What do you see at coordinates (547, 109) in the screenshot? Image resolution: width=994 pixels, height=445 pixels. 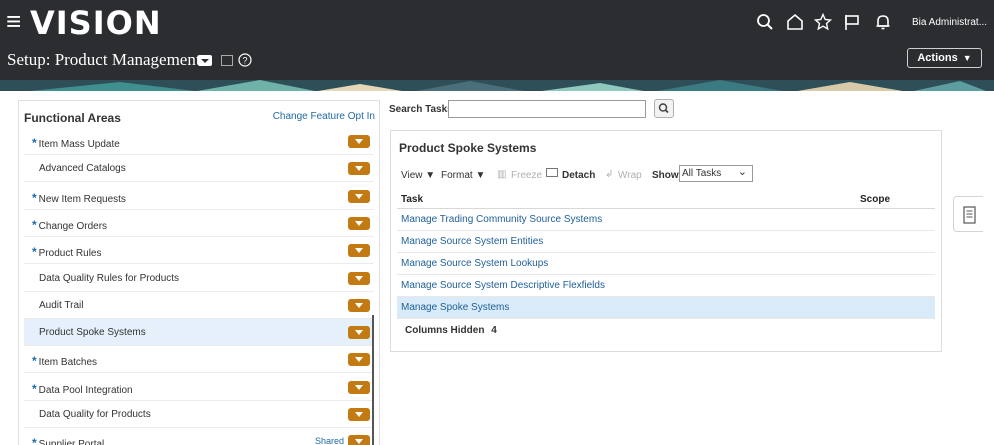 I see `search-tasks-input` at bounding box center [547, 109].